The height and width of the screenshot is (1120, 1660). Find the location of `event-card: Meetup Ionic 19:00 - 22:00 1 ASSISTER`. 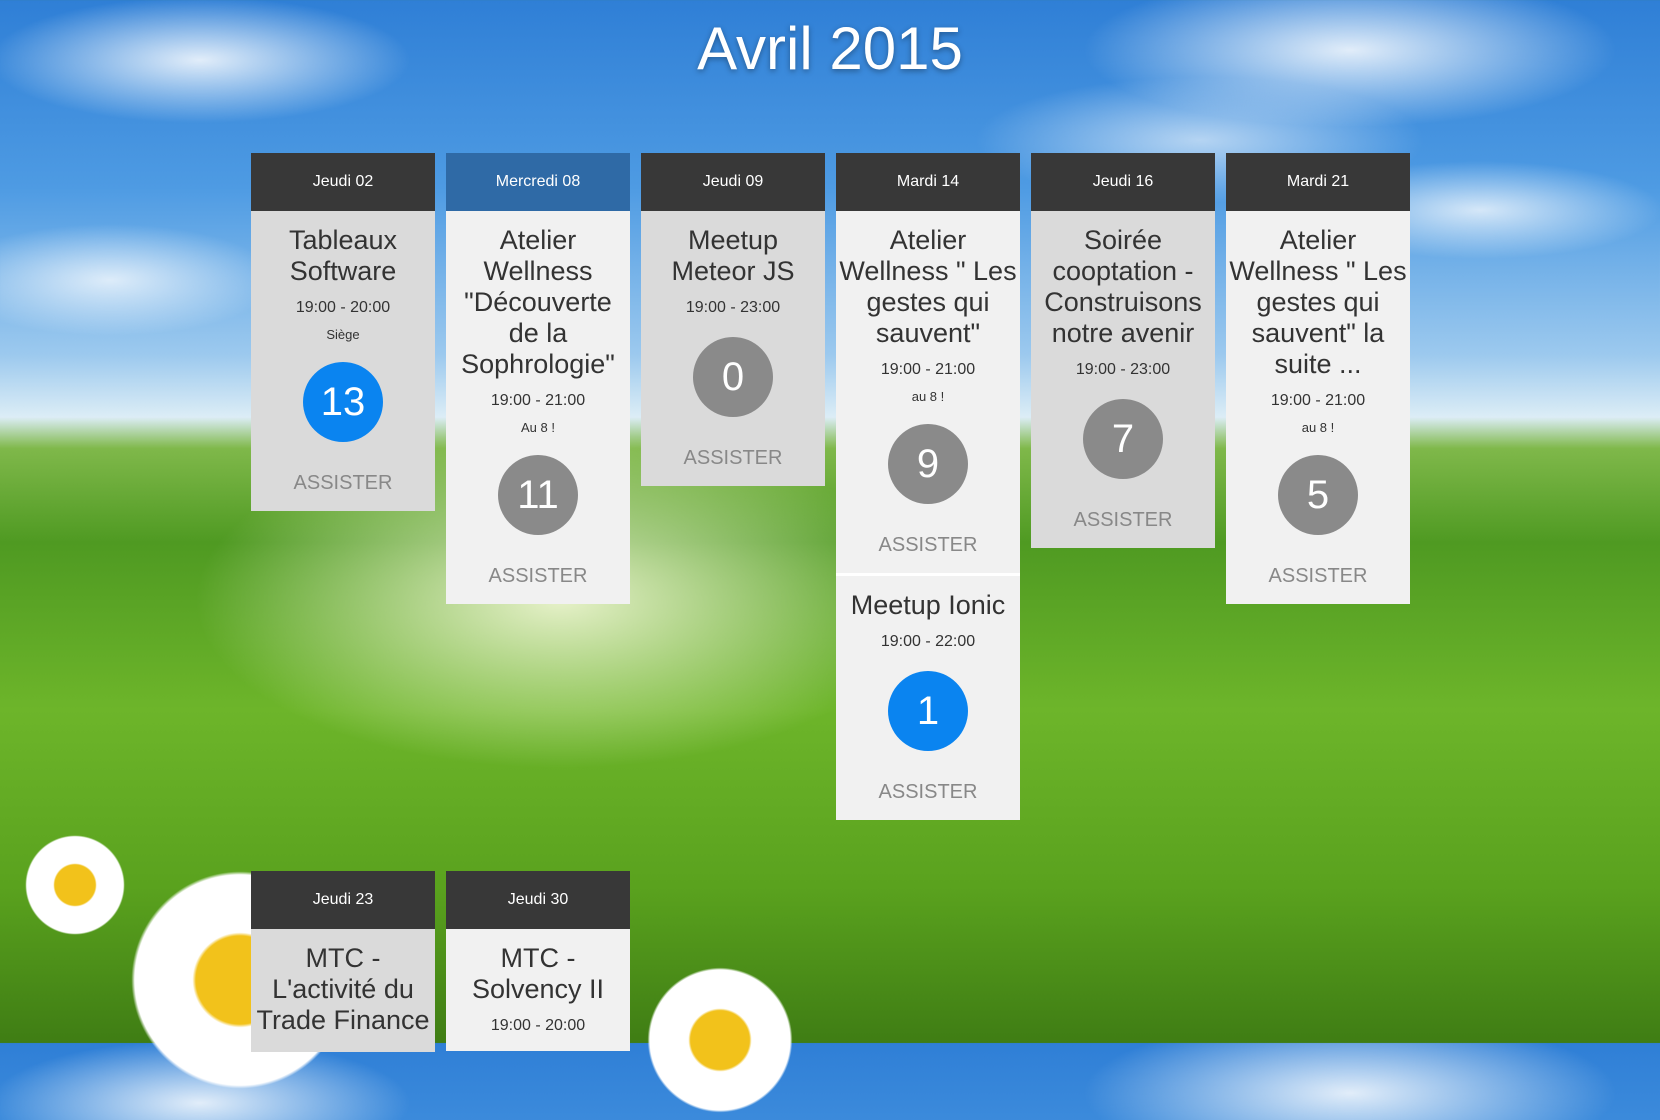

event-card: Meetup Ionic 19:00 - 22:00 1 ASSISTER is located at coordinates (928, 698).